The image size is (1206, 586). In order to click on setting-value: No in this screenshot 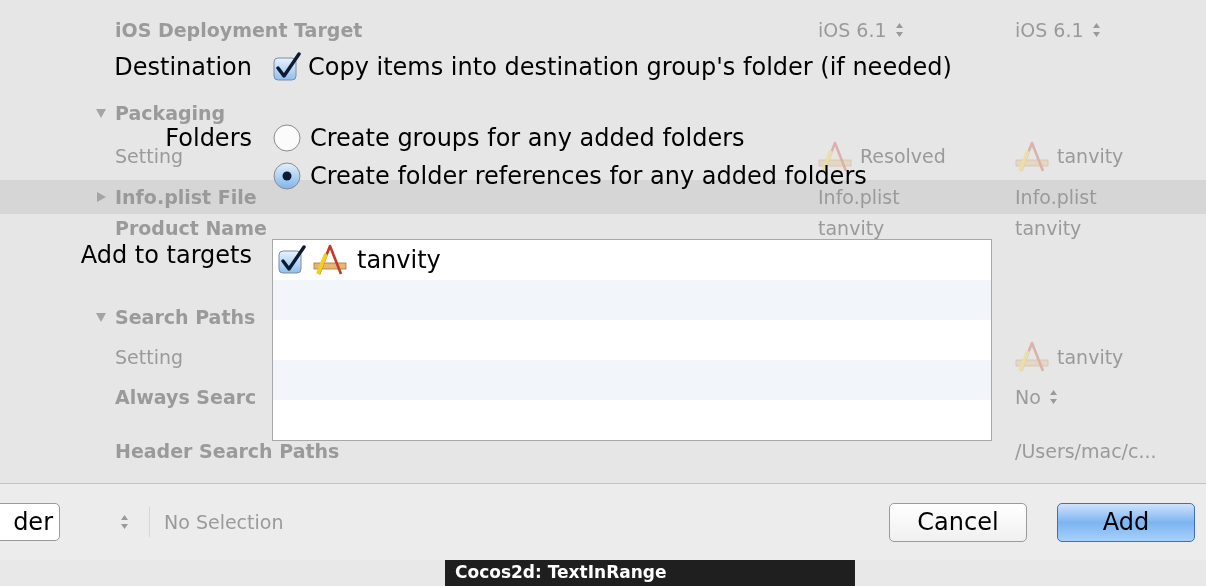, I will do `click(1028, 397)`.